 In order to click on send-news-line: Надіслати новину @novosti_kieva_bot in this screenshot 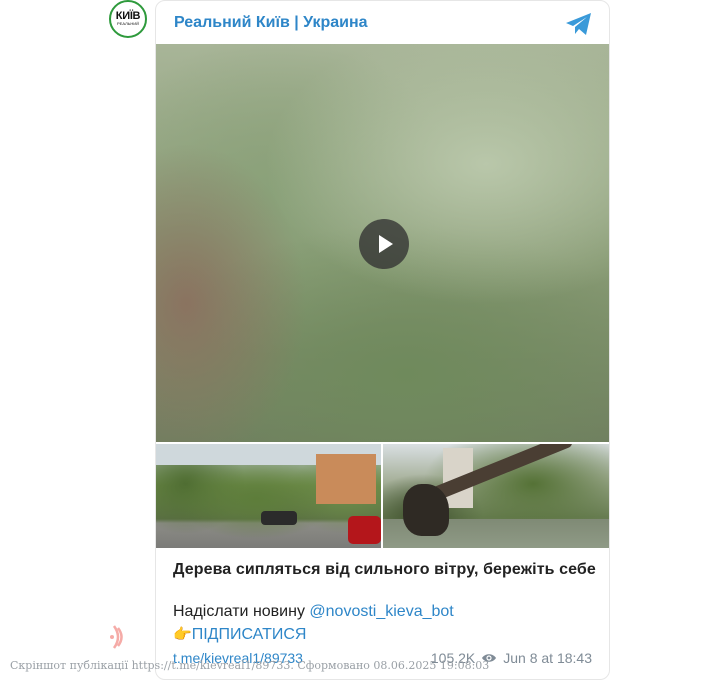, I will do `click(313, 612)`.